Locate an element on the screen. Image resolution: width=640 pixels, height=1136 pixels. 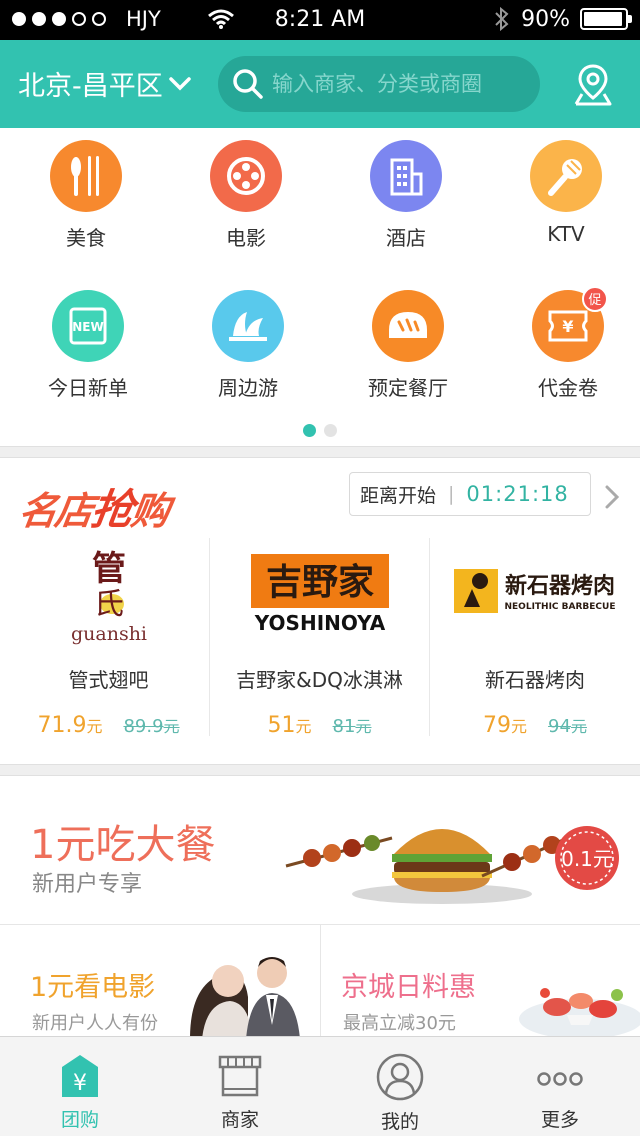
burger-skewers-image: 0.1元 is located at coordinates (452, 865).